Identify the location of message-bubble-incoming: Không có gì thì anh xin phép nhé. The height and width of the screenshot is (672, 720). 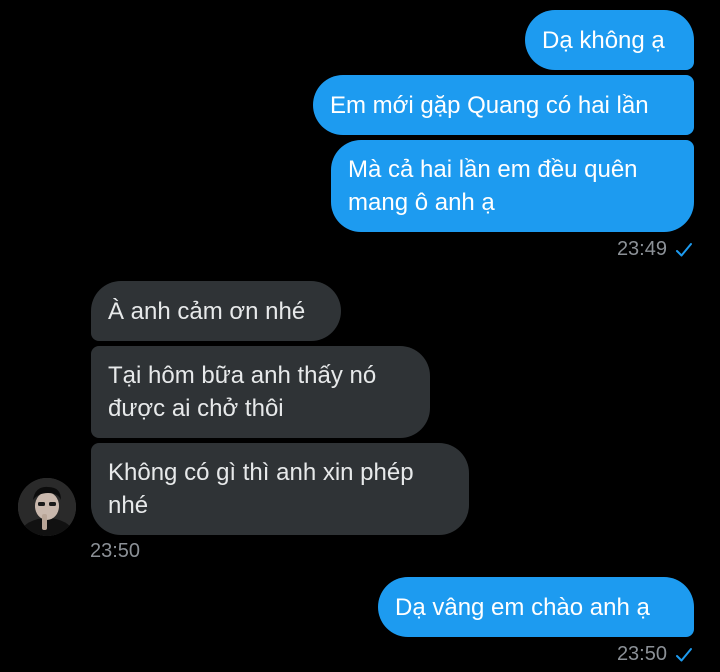
(280, 489).